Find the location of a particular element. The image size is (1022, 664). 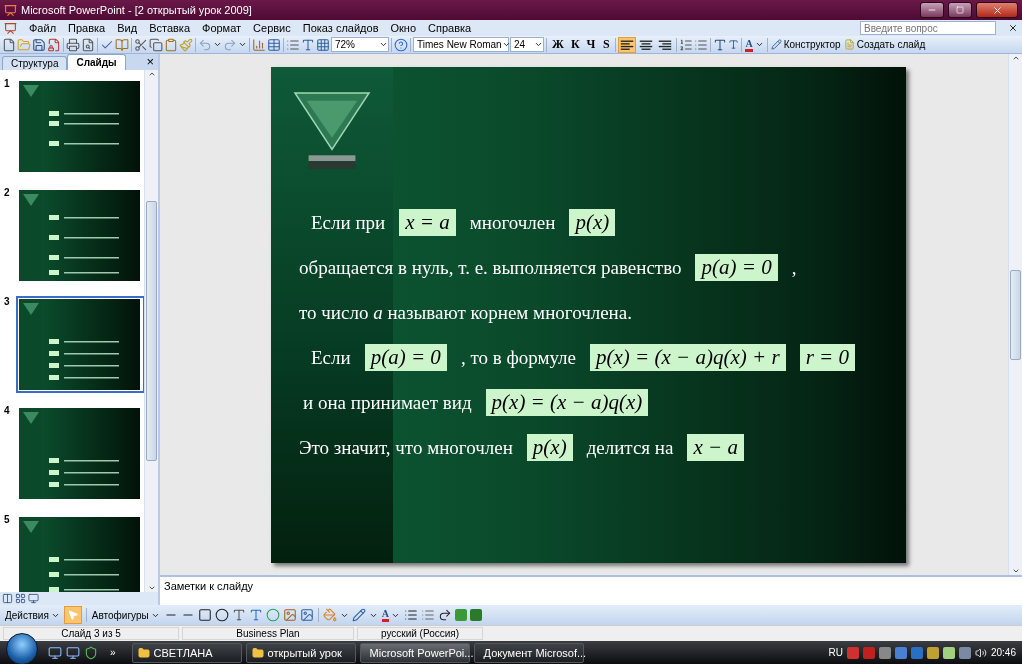

pencil-icon is located at coordinates (776, 44).